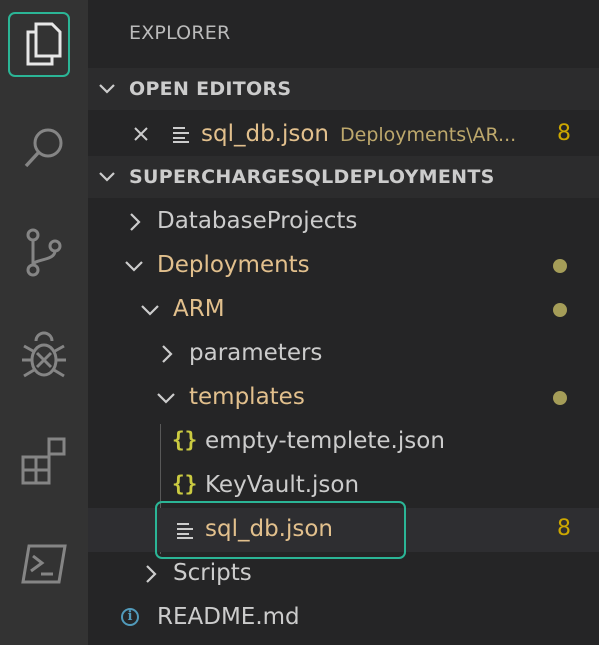 This screenshot has width=599, height=645. I want to click on tree-item-arm: ARM, so click(343, 310).